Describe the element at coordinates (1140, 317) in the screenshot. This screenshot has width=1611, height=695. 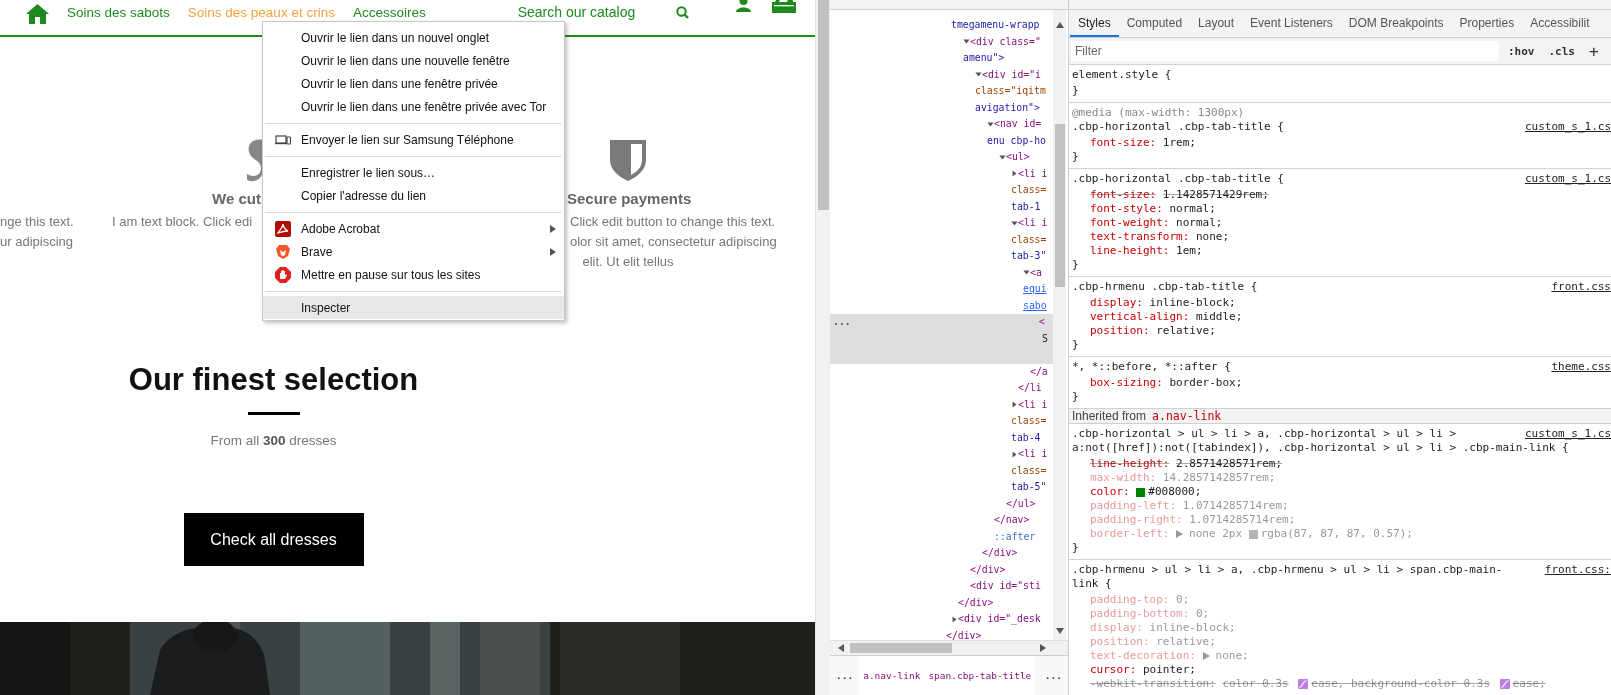
I see `css-property: vertical-align:` at that location.